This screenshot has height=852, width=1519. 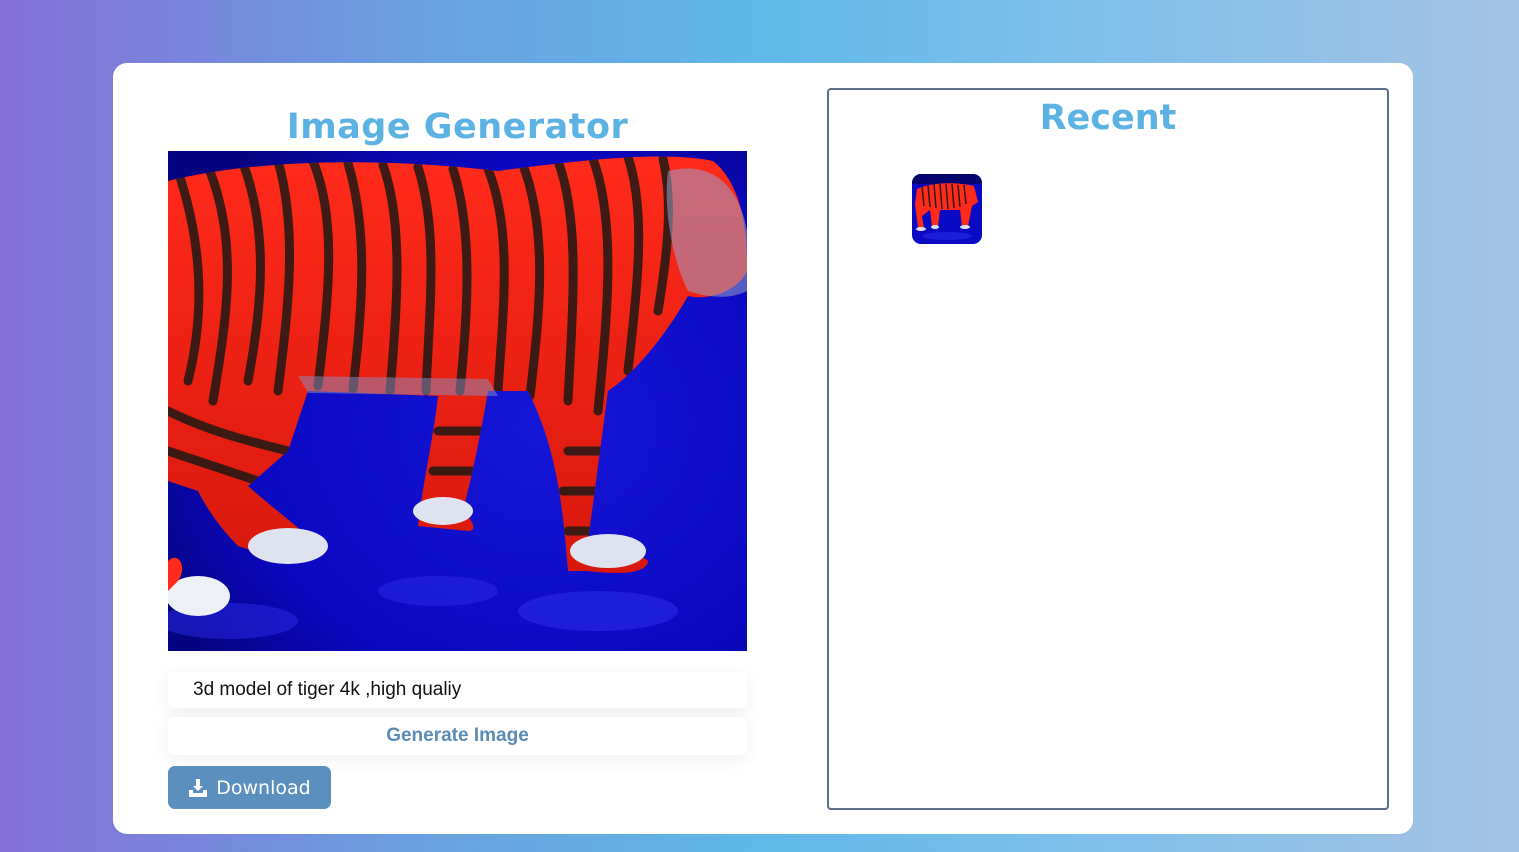 I want to click on recent-thumbnail, so click(x=947, y=209).